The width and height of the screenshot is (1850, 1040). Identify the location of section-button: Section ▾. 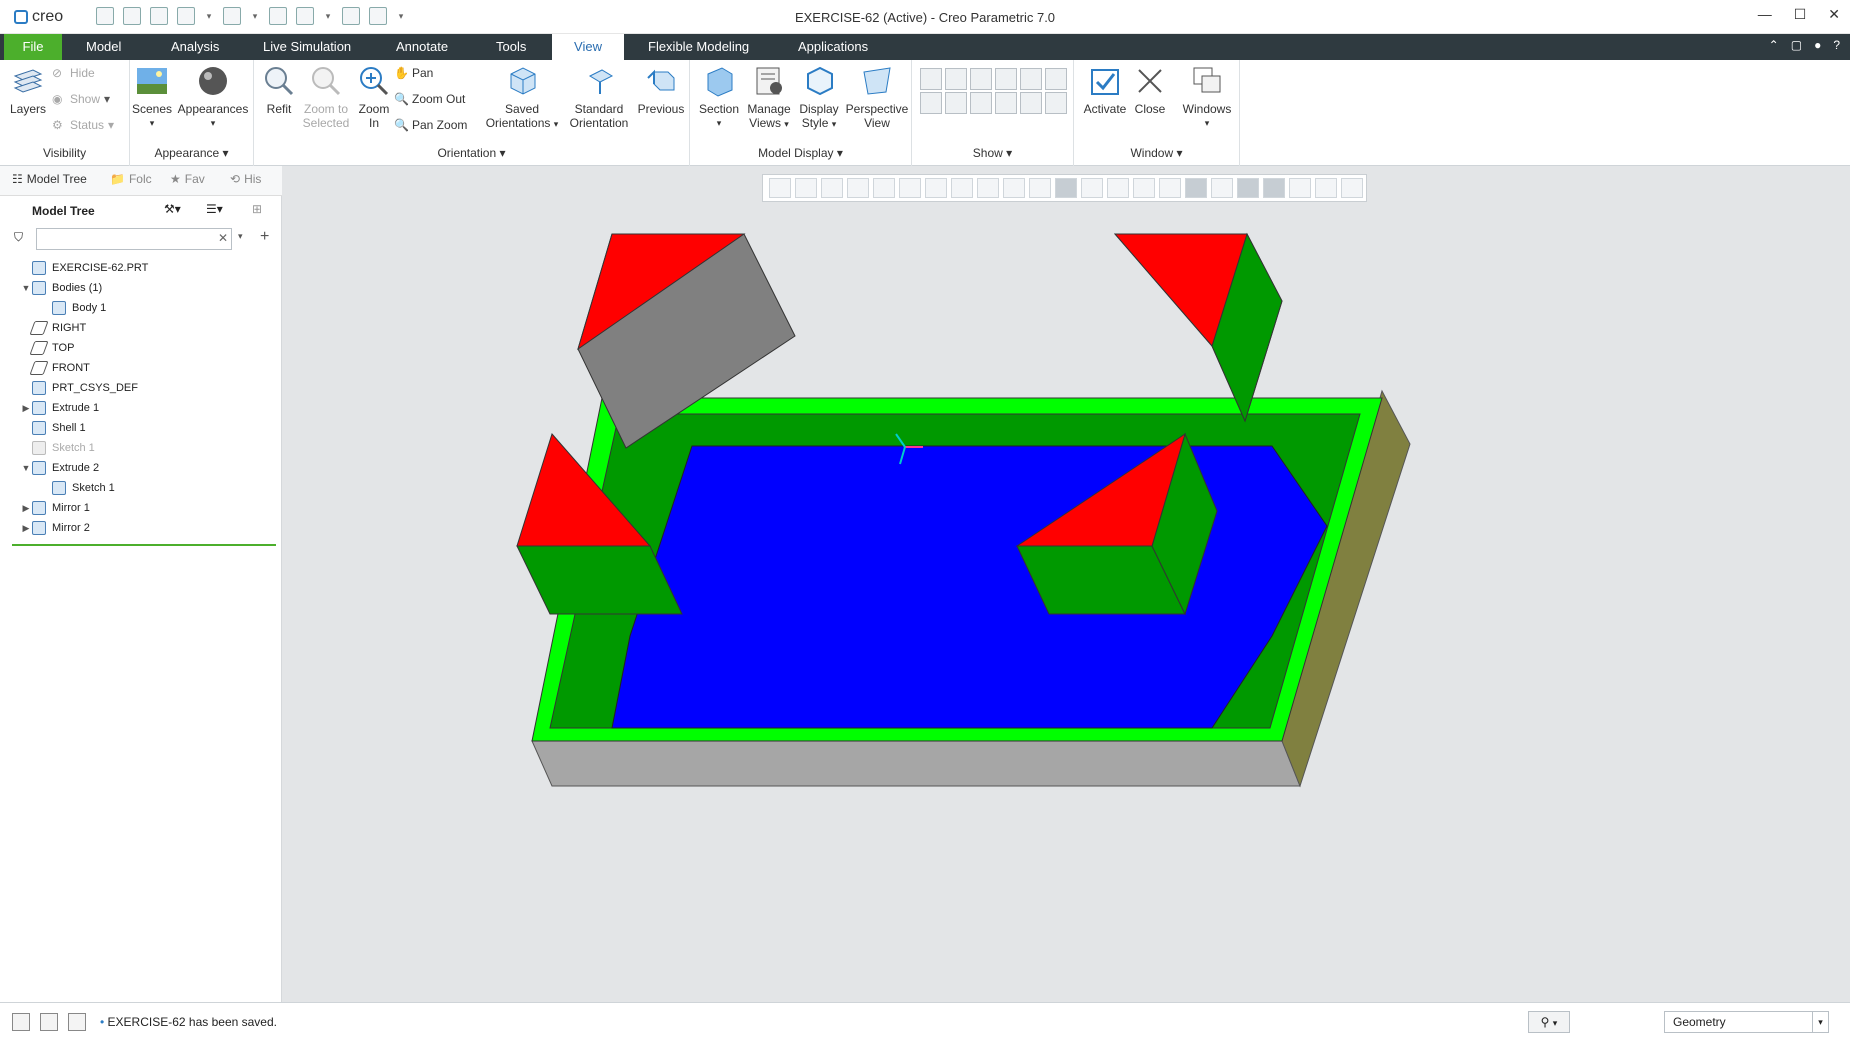
(719, 97).